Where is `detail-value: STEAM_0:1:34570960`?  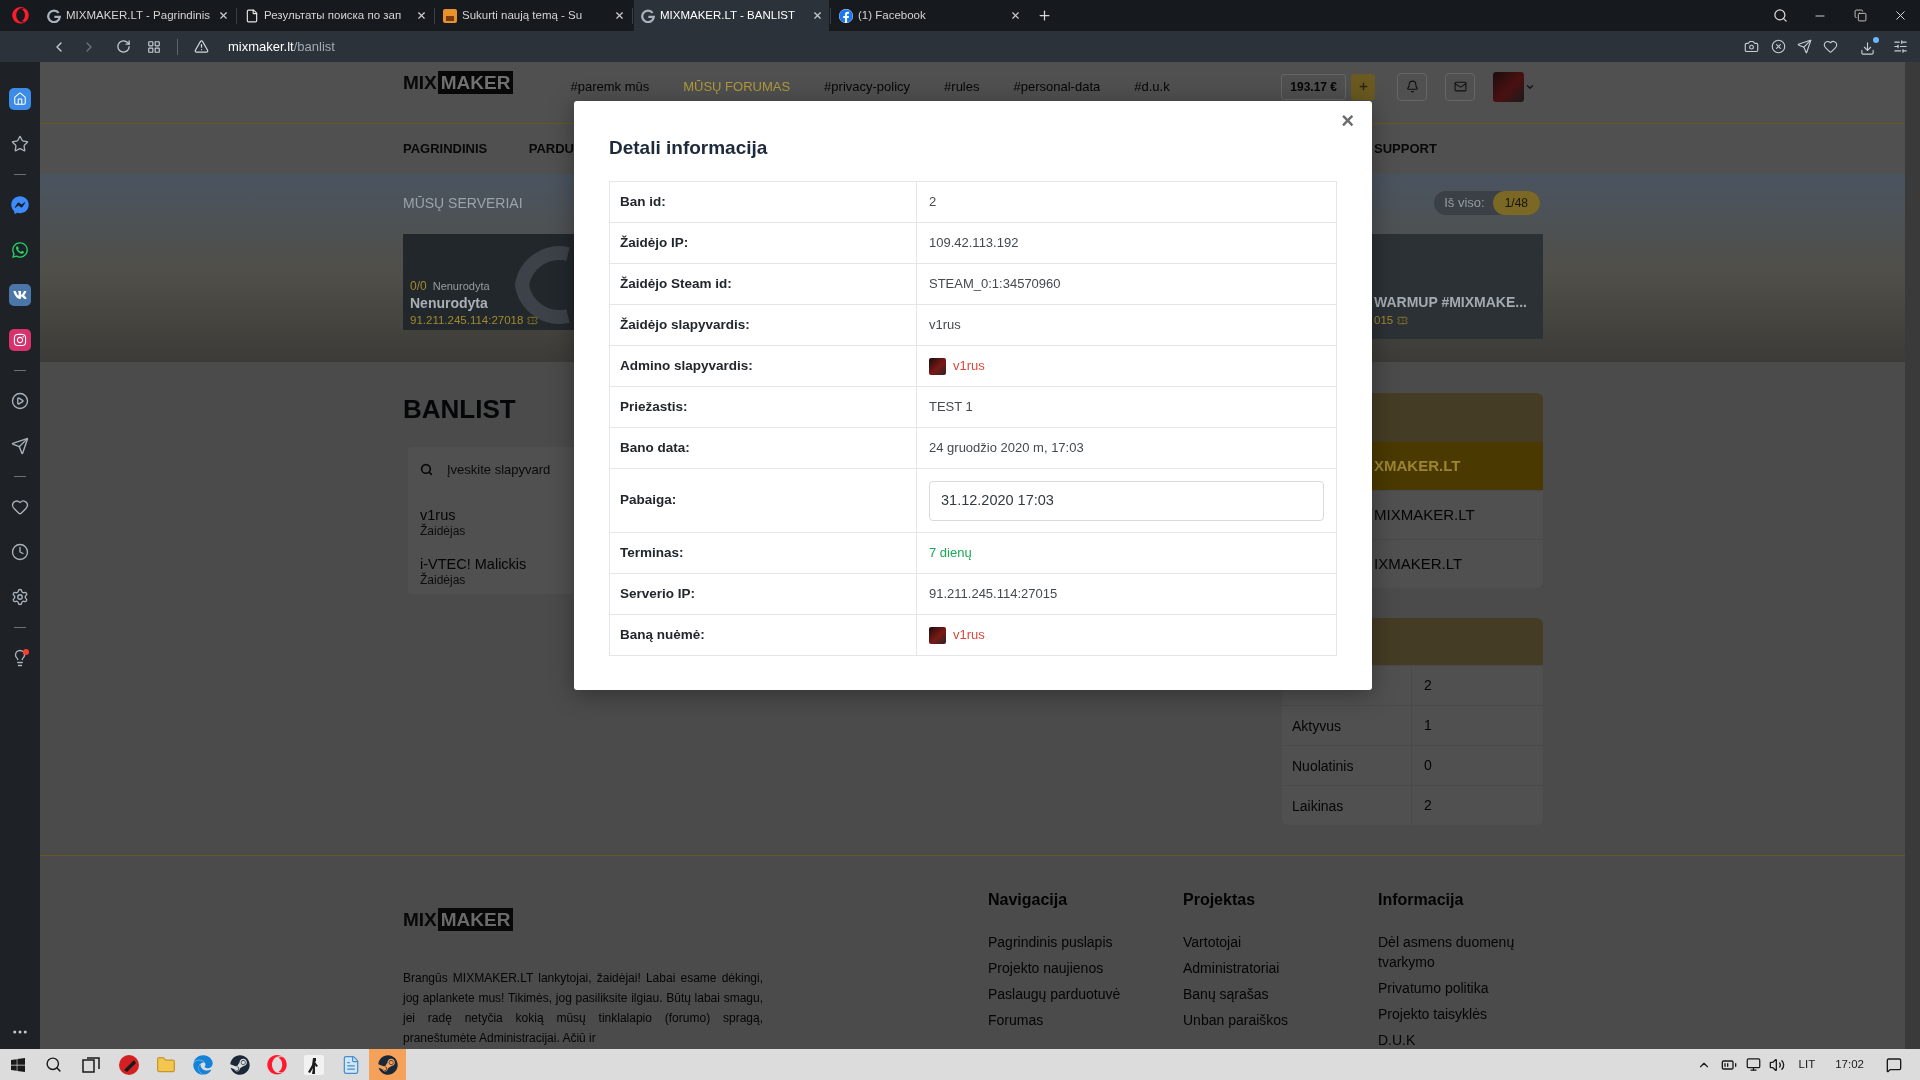 detail-value: STEAM_0:1:34570960 is located at coordinates (995, 284).